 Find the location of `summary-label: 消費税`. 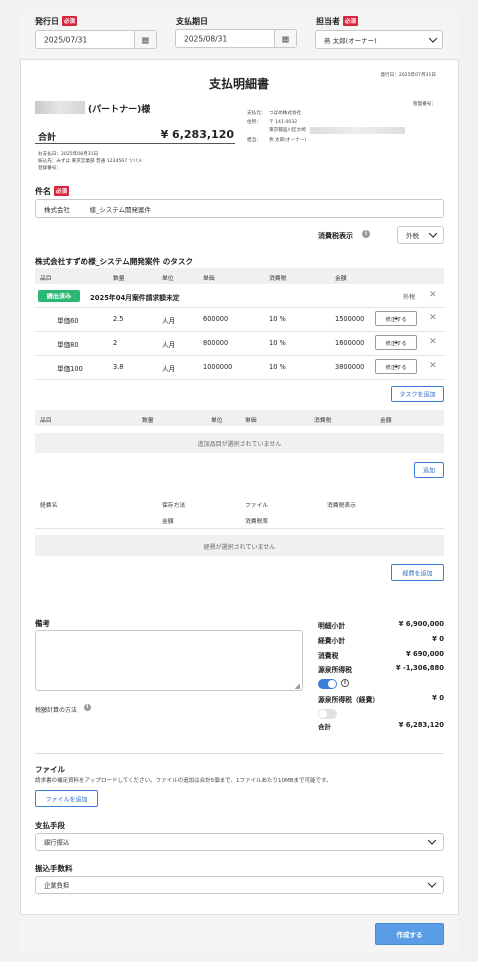

summary-label: 消費税 is located at coordinates (328, 656).